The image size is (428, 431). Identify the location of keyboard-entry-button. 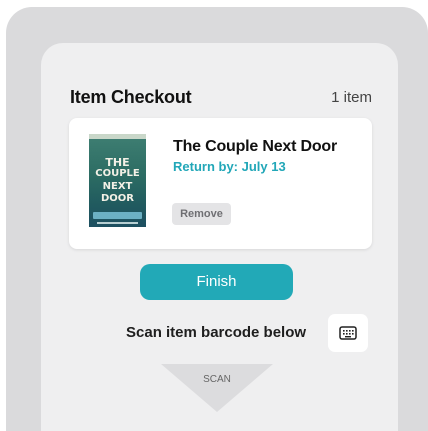
(348, 333).